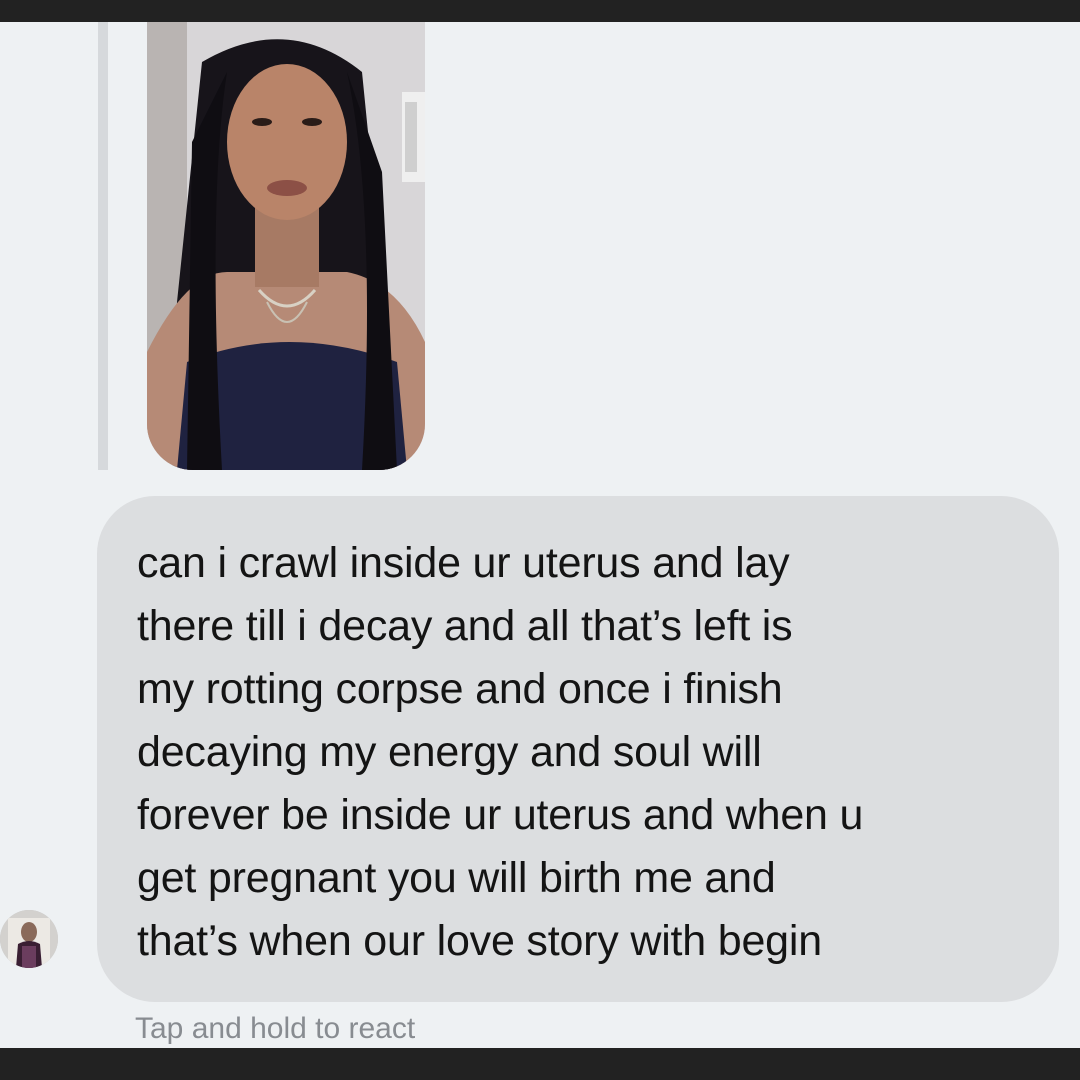  Describe the element at coordinates (103, 246) in the screenshot. I see `thread-line` at that location.